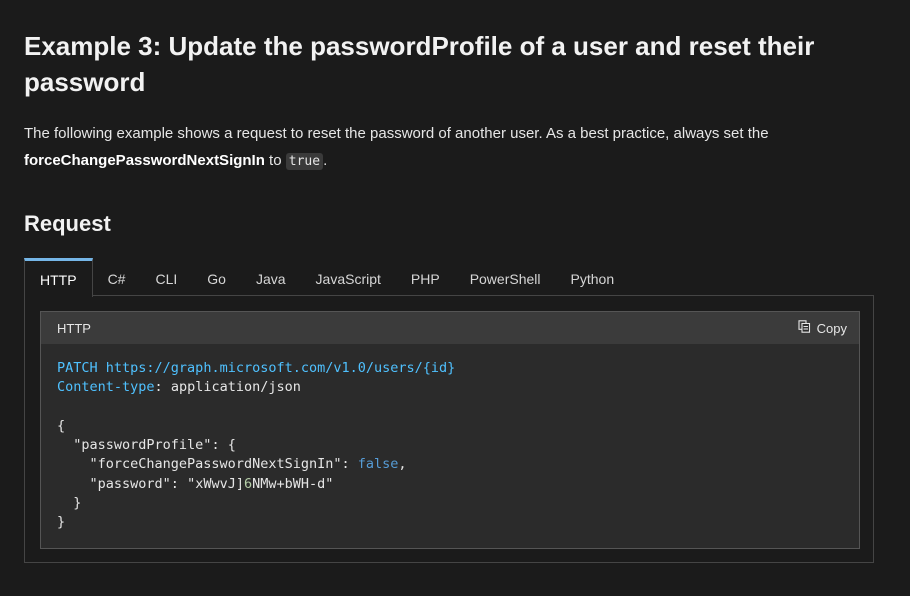 This screenshot has width=910, height=596. What do you see at coordinates (378, 464) in the screenshot?
I see `json-value-false: false` at bounding box center [378, 464].